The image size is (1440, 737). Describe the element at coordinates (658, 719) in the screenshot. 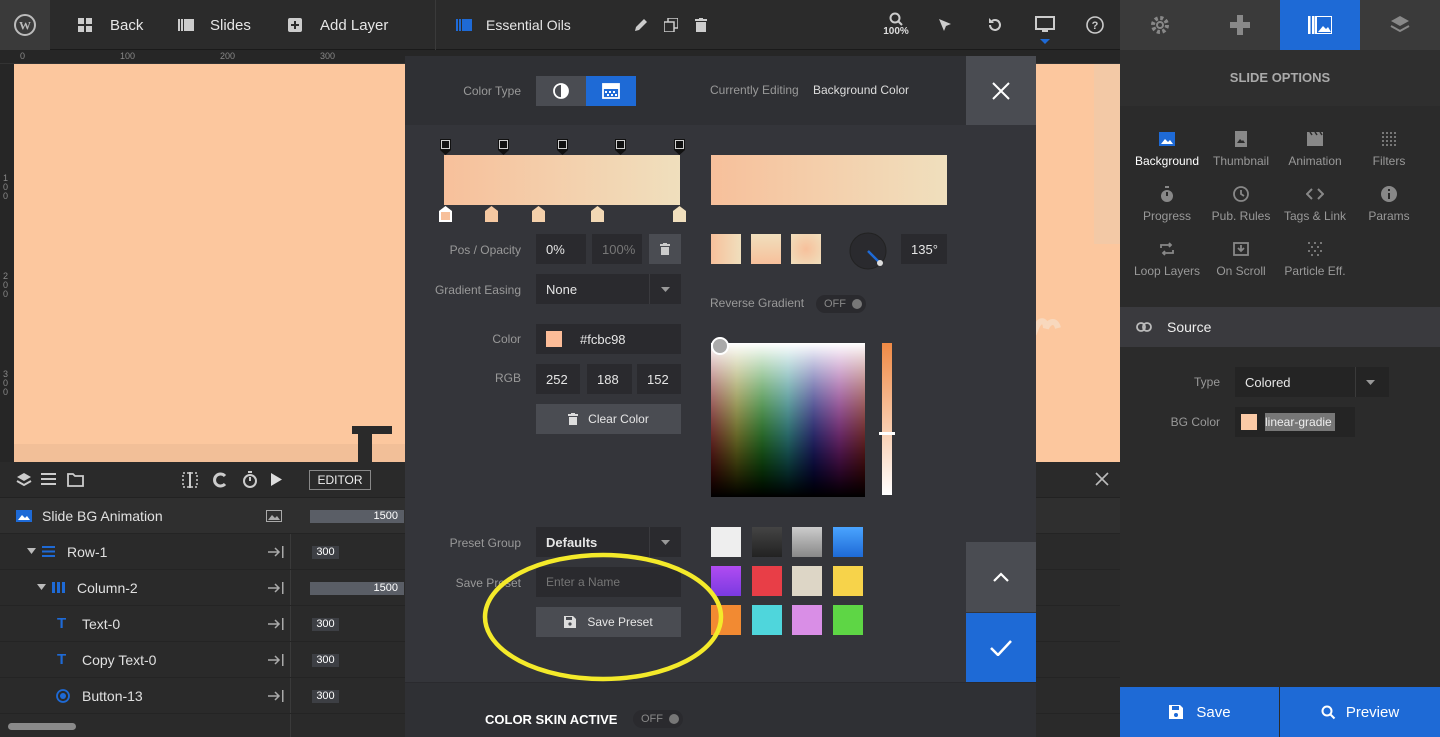

I see `color-skin-toggle: OFF` at that location.